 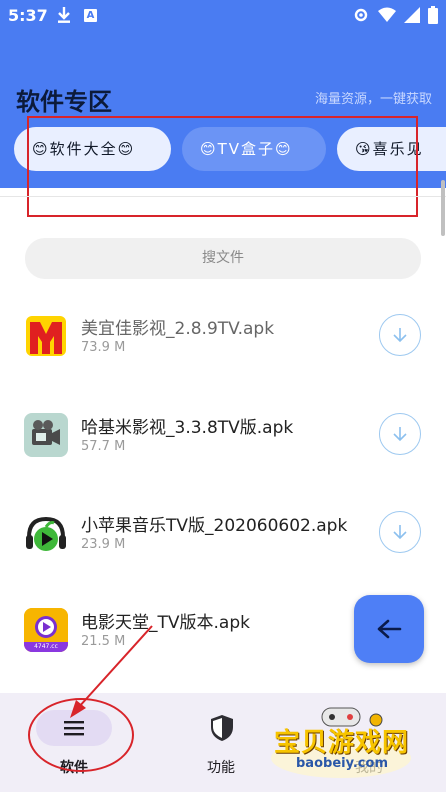 What do you see at coordinates (412, 15) in the screenshot?
I see `signal-icon` at bounding box center [412, 15].